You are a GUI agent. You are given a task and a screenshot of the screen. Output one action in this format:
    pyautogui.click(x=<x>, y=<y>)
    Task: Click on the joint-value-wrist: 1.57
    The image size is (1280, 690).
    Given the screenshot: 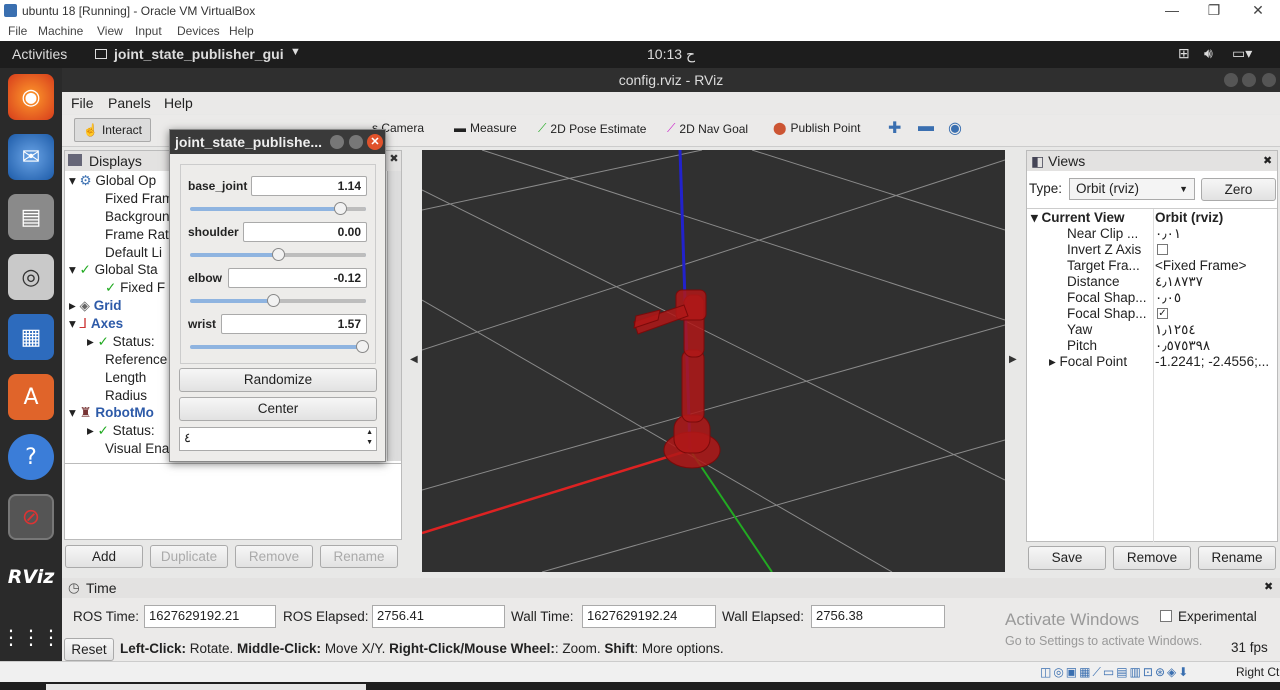 What is the action you would take?
    pyautogui.click(x=294, y=324)
    